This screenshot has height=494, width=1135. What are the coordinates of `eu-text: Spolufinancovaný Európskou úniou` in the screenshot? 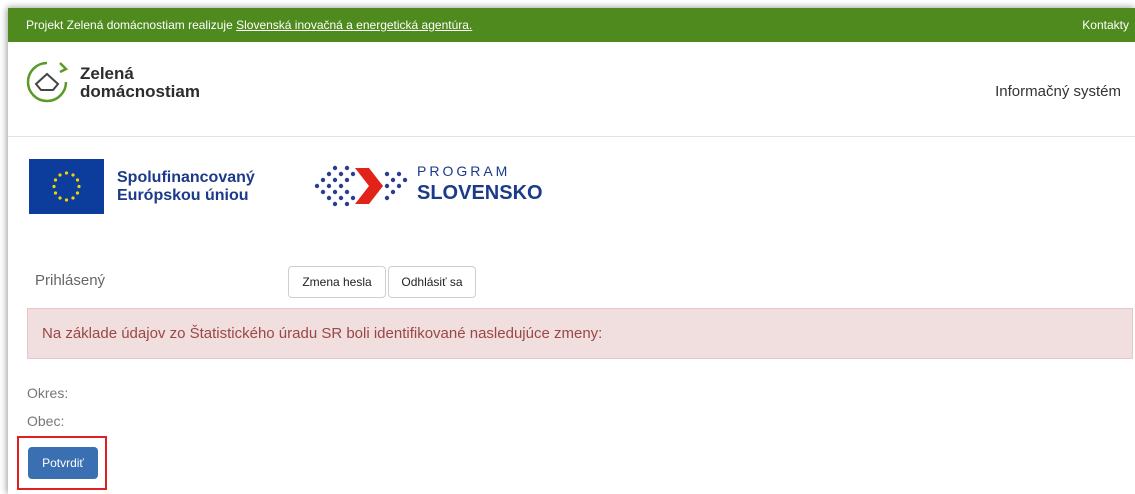 It's located at (186, 187).